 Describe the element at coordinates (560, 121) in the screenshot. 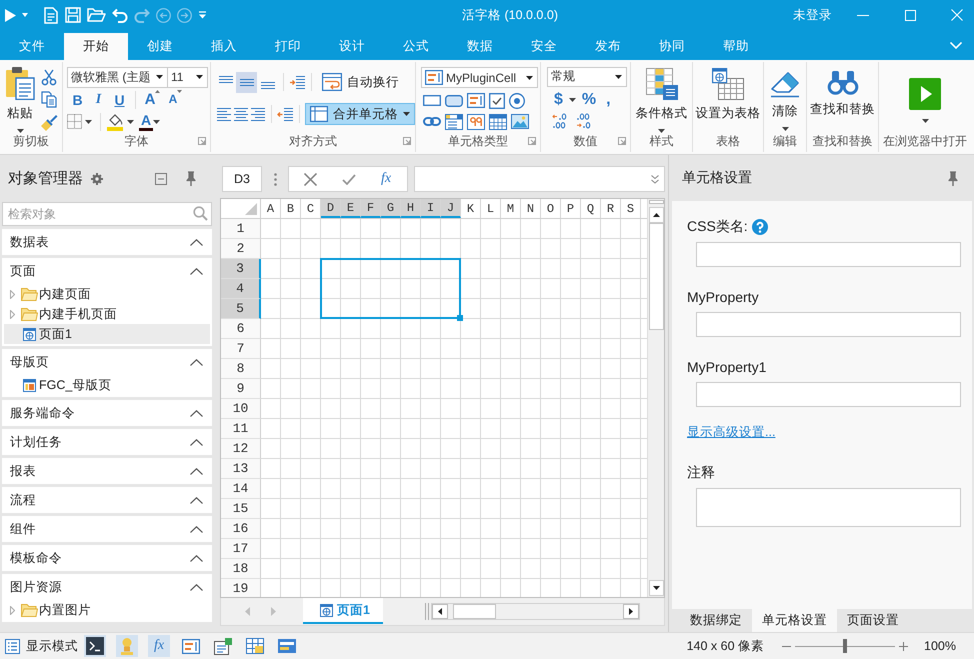

I see `increase-decimal-icon` at that location.